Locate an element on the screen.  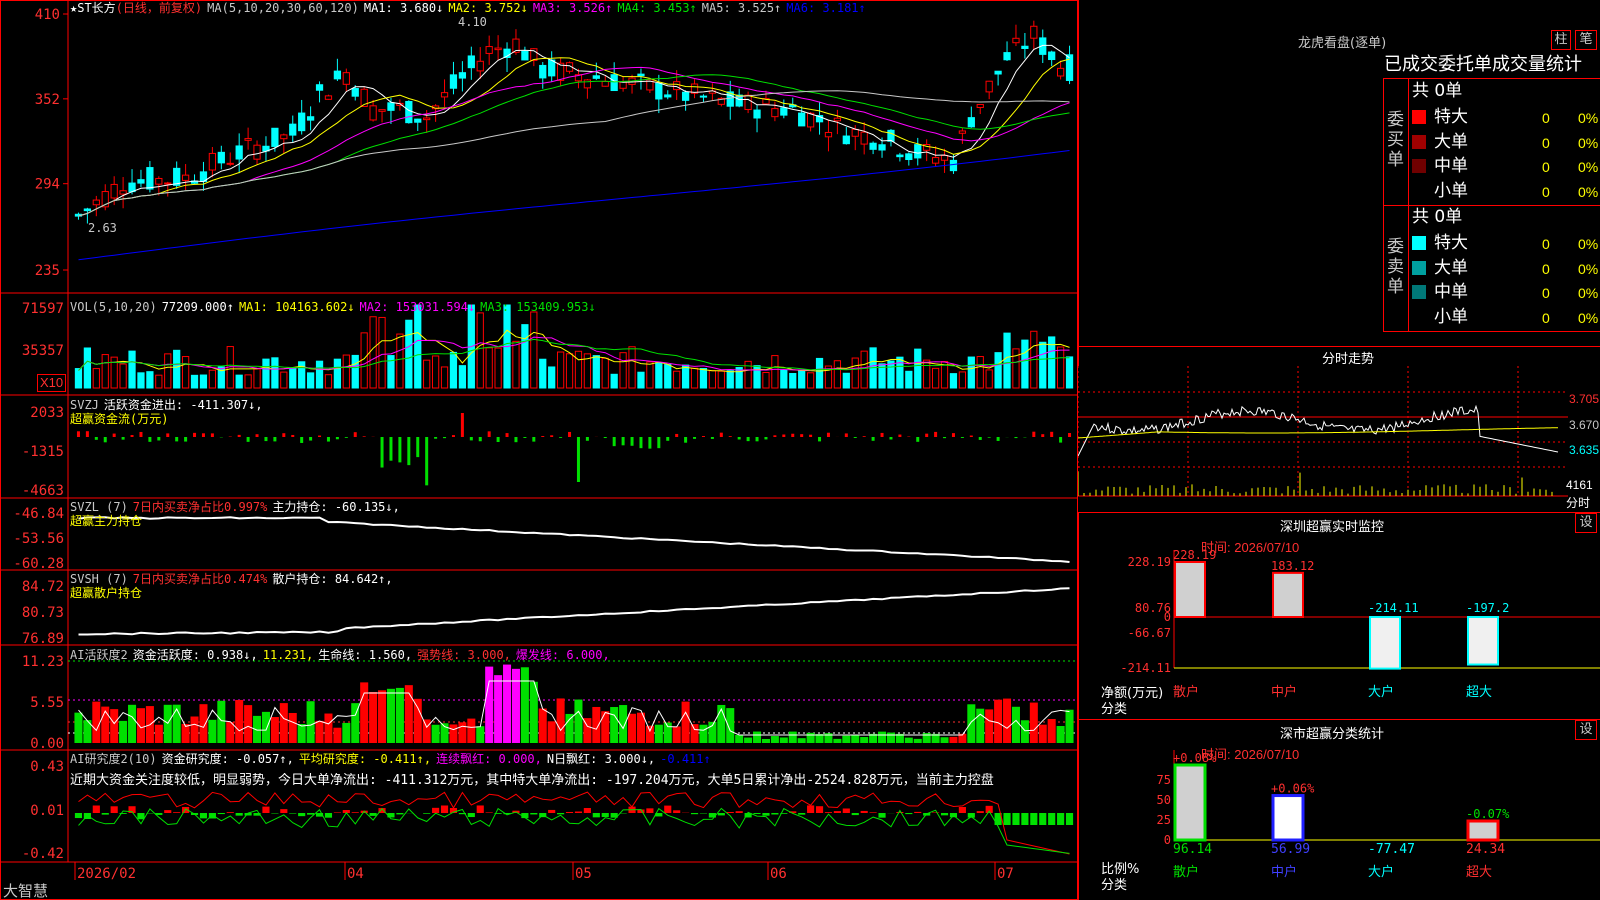
btn-zhu: 柱 is located at coordinates (1561, 40).